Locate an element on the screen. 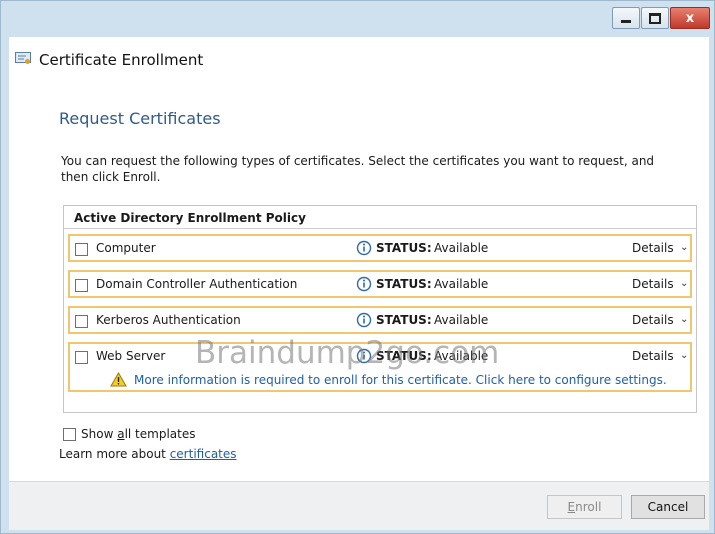  certificate-label: Web Server is located at coordinates (131, 356).